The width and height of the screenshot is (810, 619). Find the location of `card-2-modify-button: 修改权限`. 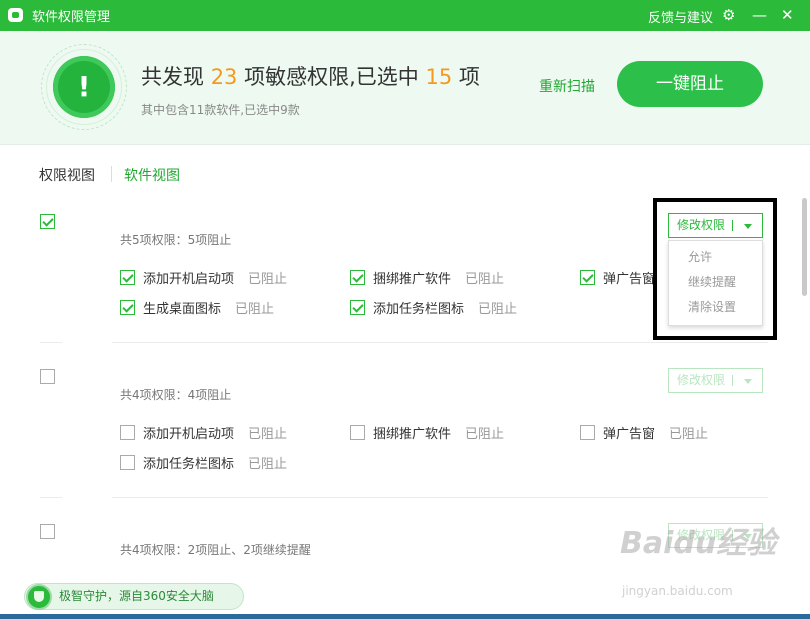

card-2-modify-button: 修改权限 is located at coordinates (715, 380).